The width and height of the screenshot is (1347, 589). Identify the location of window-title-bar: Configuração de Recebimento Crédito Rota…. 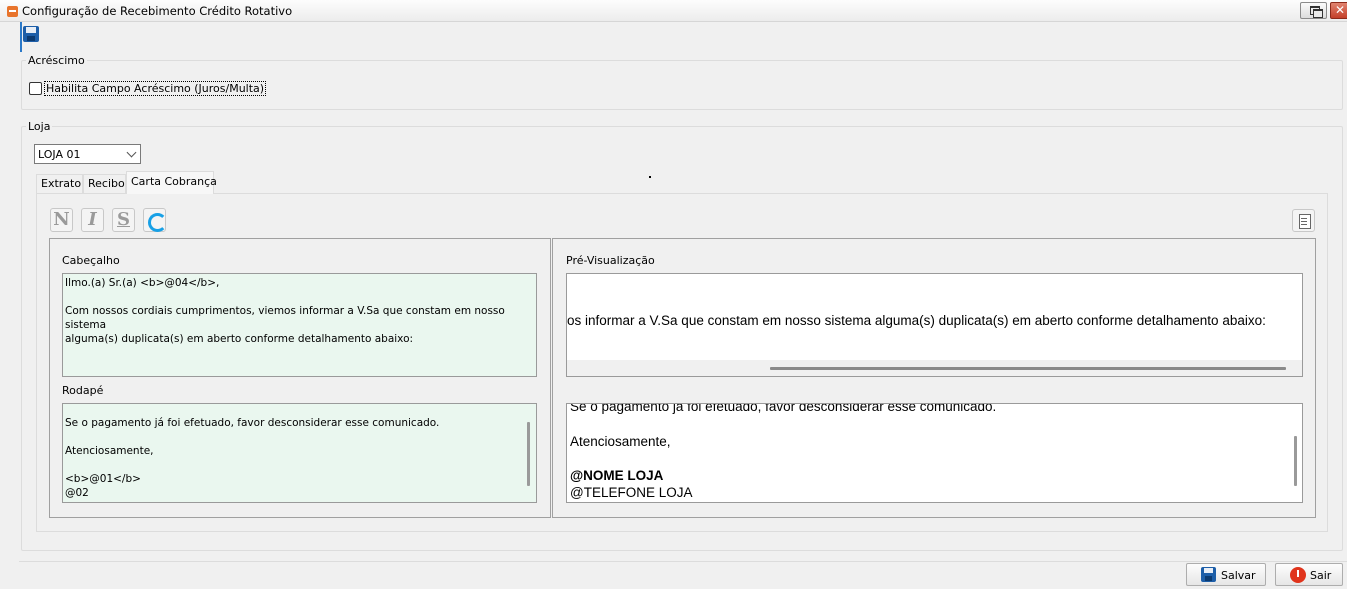
(673, 11).